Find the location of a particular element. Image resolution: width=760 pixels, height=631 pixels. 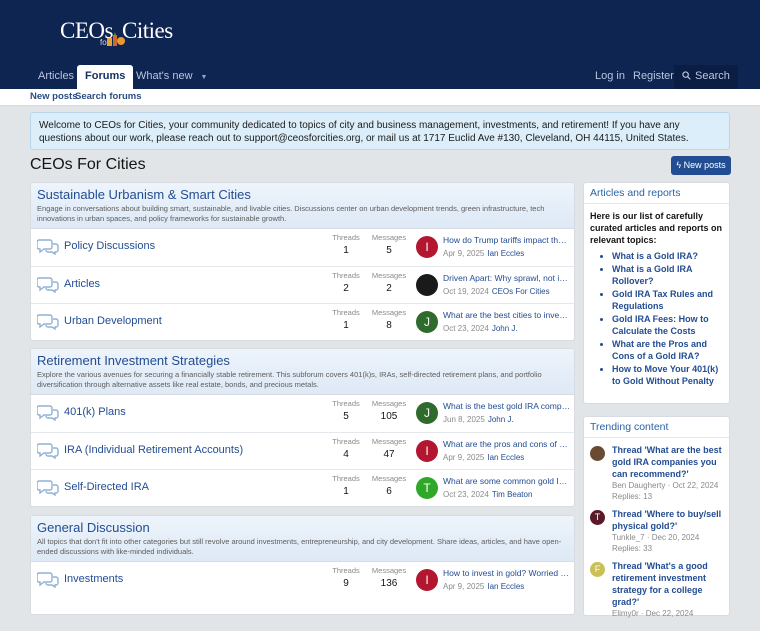

messages-count: 136 is located at coordinates (389, 583).